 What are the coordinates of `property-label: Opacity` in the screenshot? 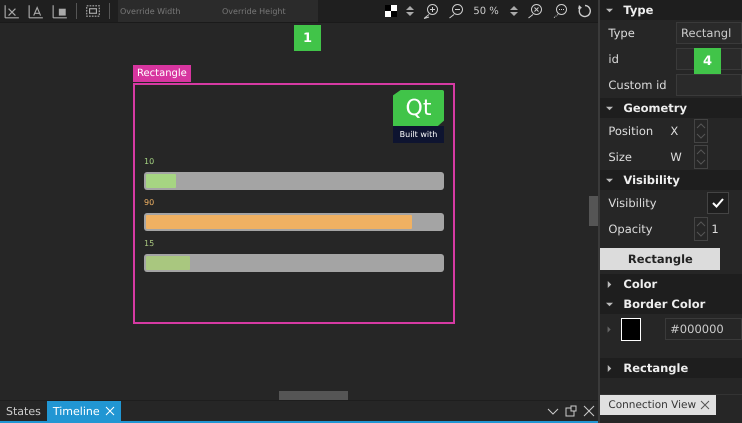 It's located at (631, 229).